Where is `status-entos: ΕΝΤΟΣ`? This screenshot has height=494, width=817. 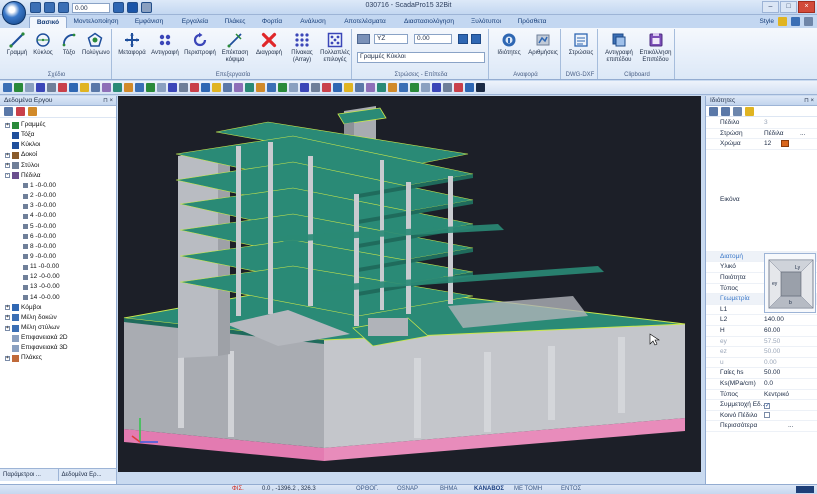
status-entos: ΕΝΤΟΣ is located at coordinates (571, 489).